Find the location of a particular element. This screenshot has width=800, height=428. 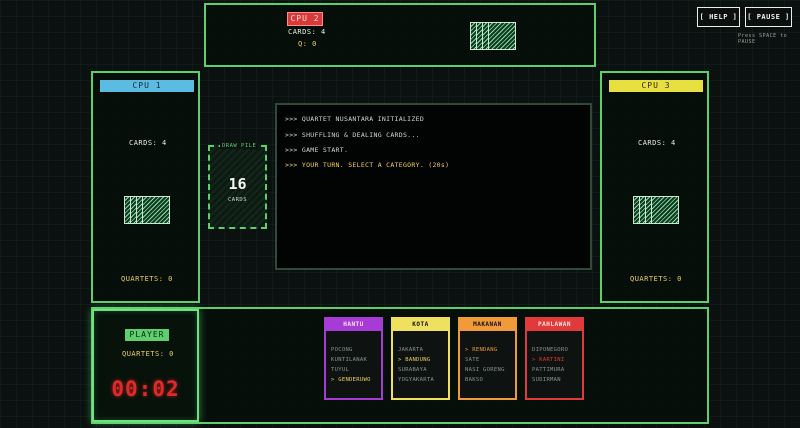

pause-hint: Press SPACE to PAUSE is located at coordinates (763, 39).